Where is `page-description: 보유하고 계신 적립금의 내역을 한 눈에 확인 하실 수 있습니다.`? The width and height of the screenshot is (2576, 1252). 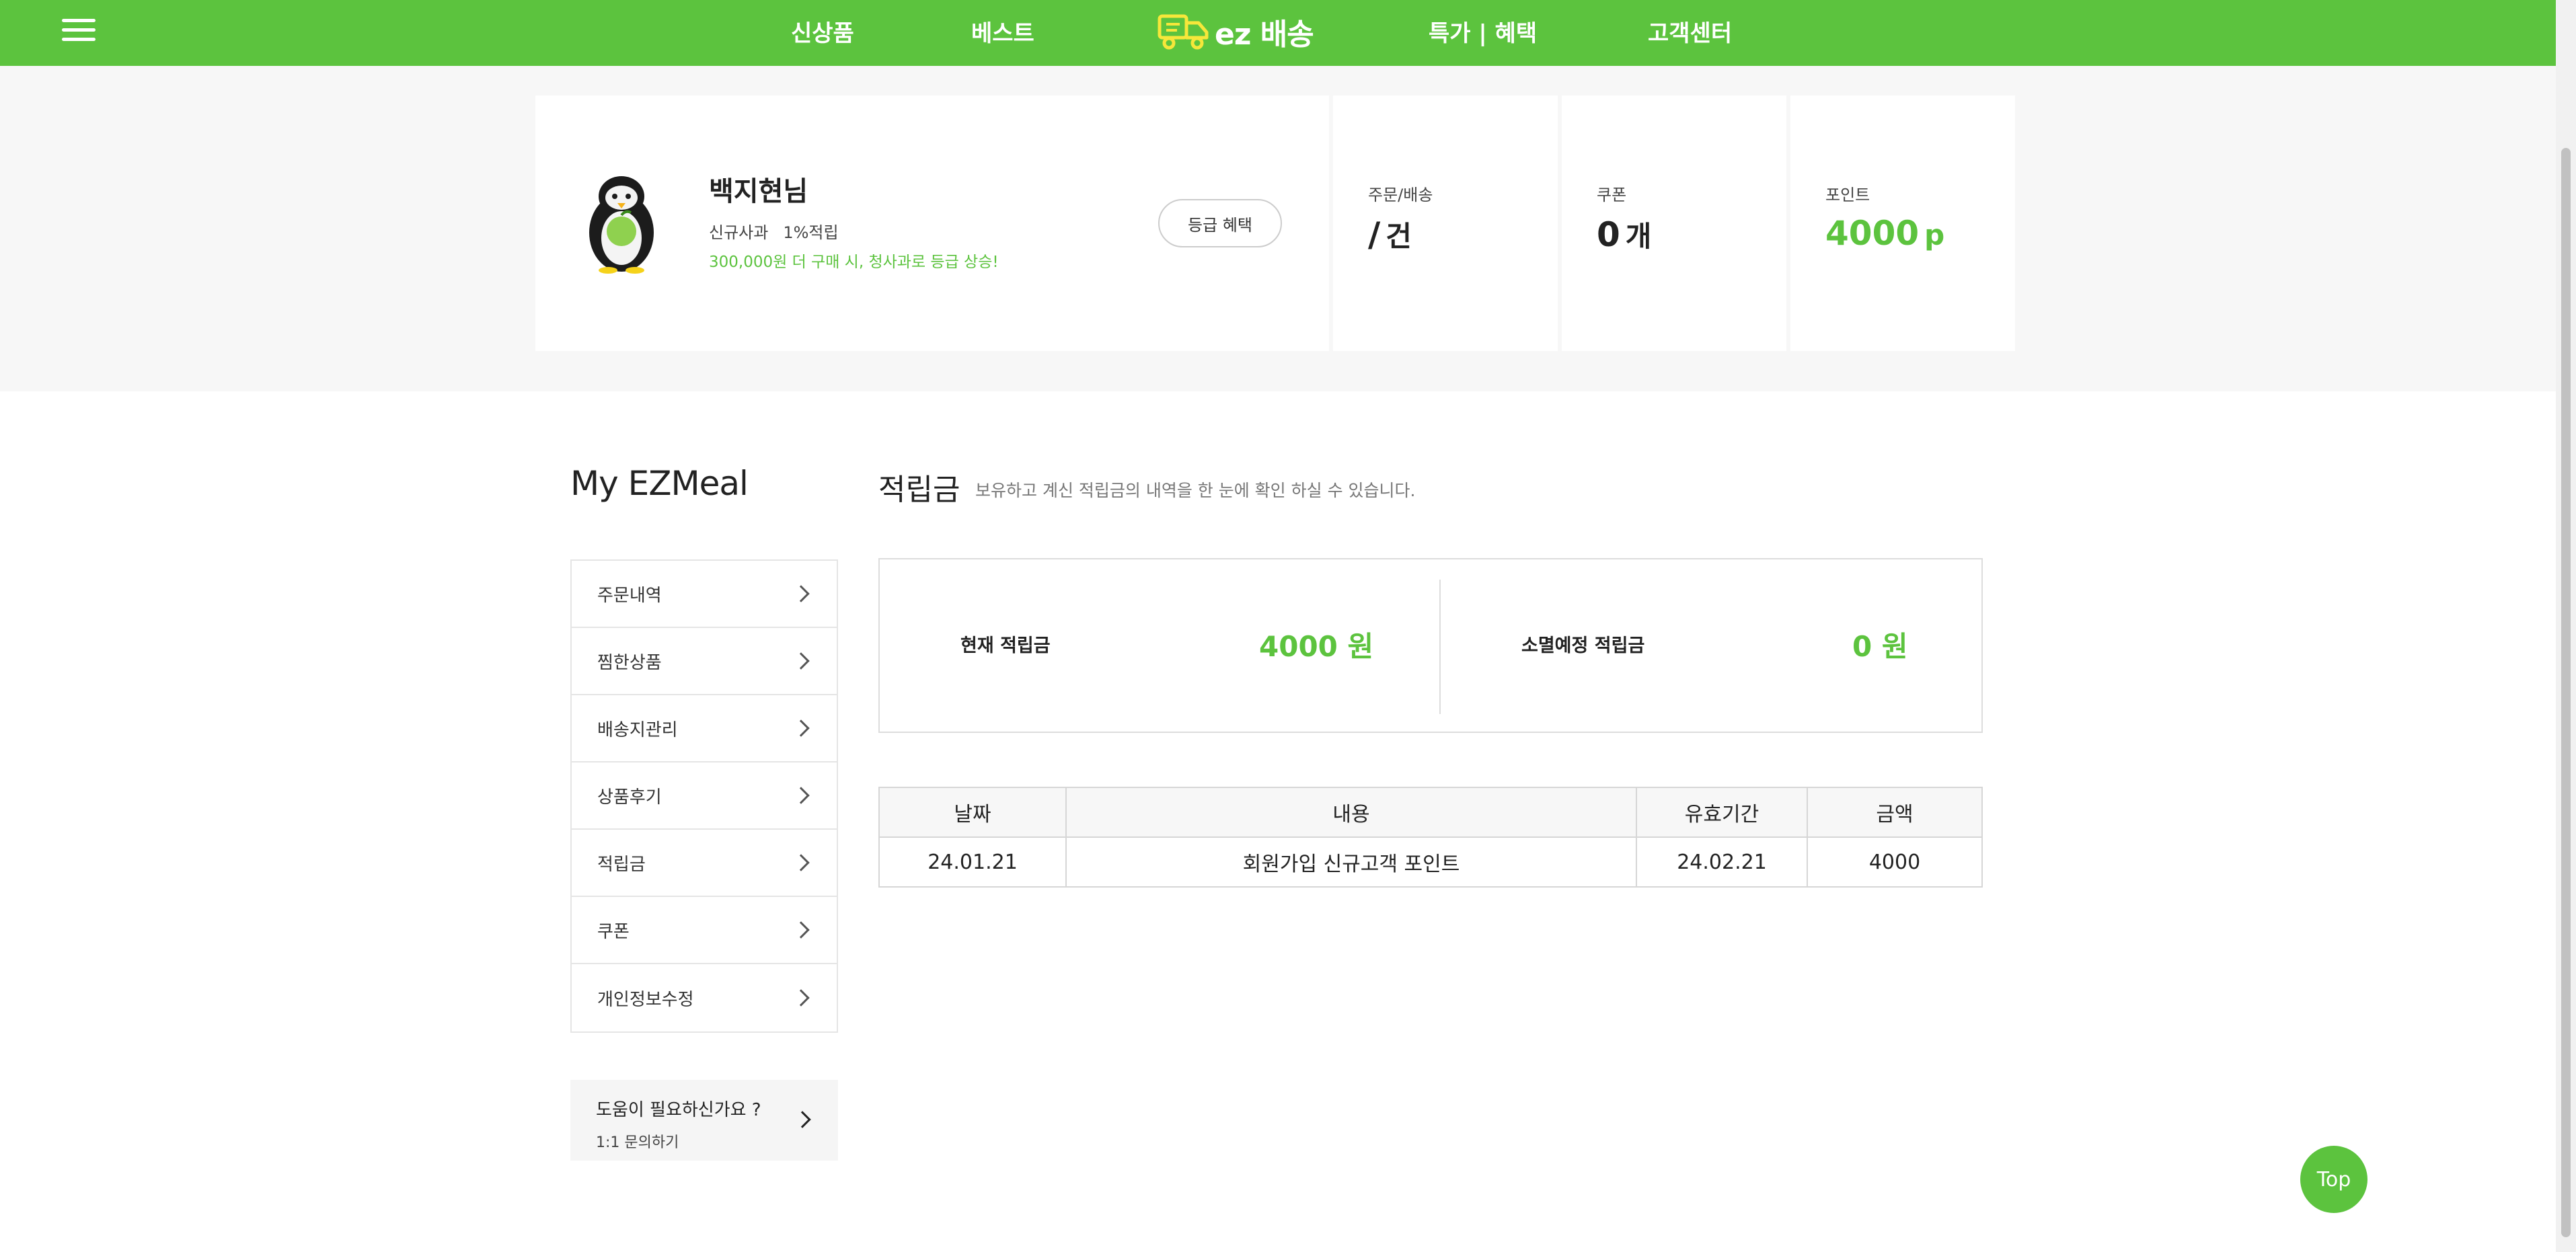
page-description: 보유하고 계신 적립금의 내역을 한 눈에 확인 하실 수 있습니다. is located at coordinates (1195, 491).